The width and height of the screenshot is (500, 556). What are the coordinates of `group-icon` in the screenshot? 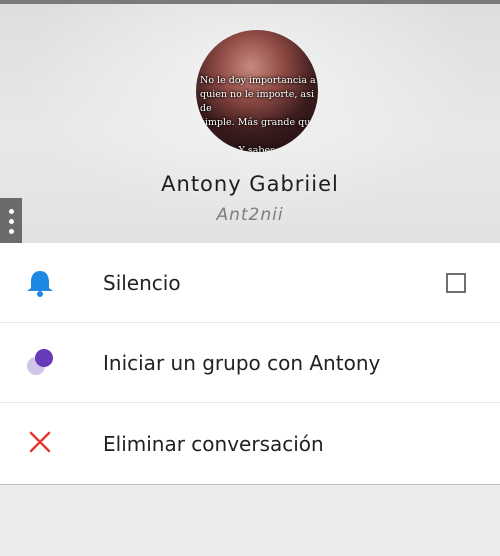 It's located at (40, 363).